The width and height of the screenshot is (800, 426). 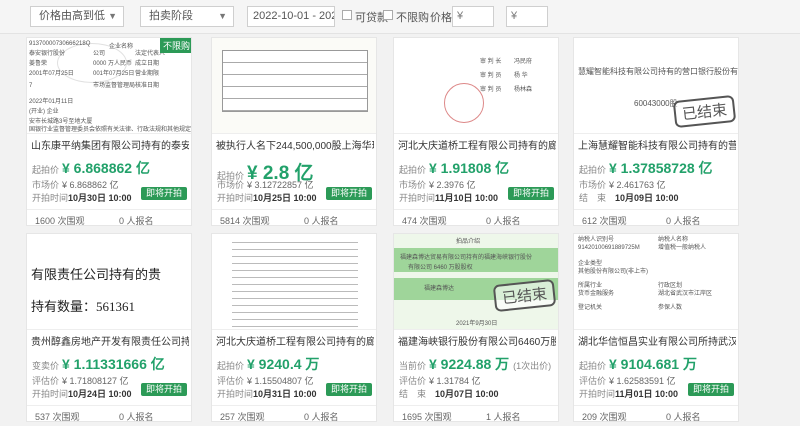 What do you see at coordinates (294, 413) in the screenshot?
I see `card-footer: 257 次围观 0 人报名` at bounding box center [294, 413].